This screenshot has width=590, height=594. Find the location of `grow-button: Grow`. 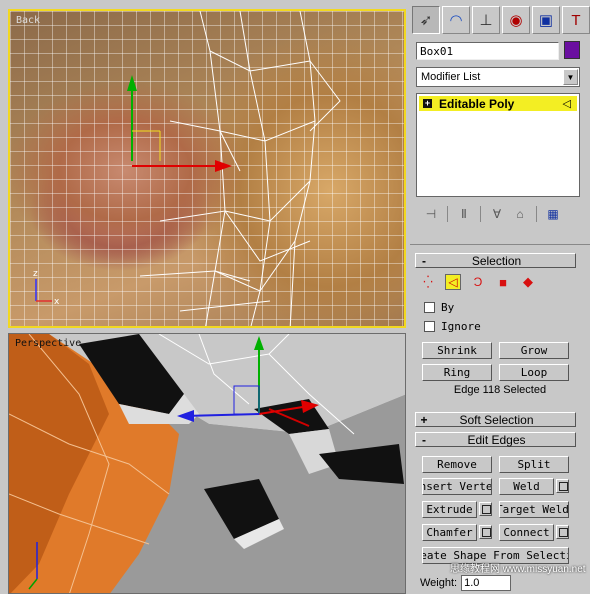

grow-button: Grow is located at coordinates (534, 350).